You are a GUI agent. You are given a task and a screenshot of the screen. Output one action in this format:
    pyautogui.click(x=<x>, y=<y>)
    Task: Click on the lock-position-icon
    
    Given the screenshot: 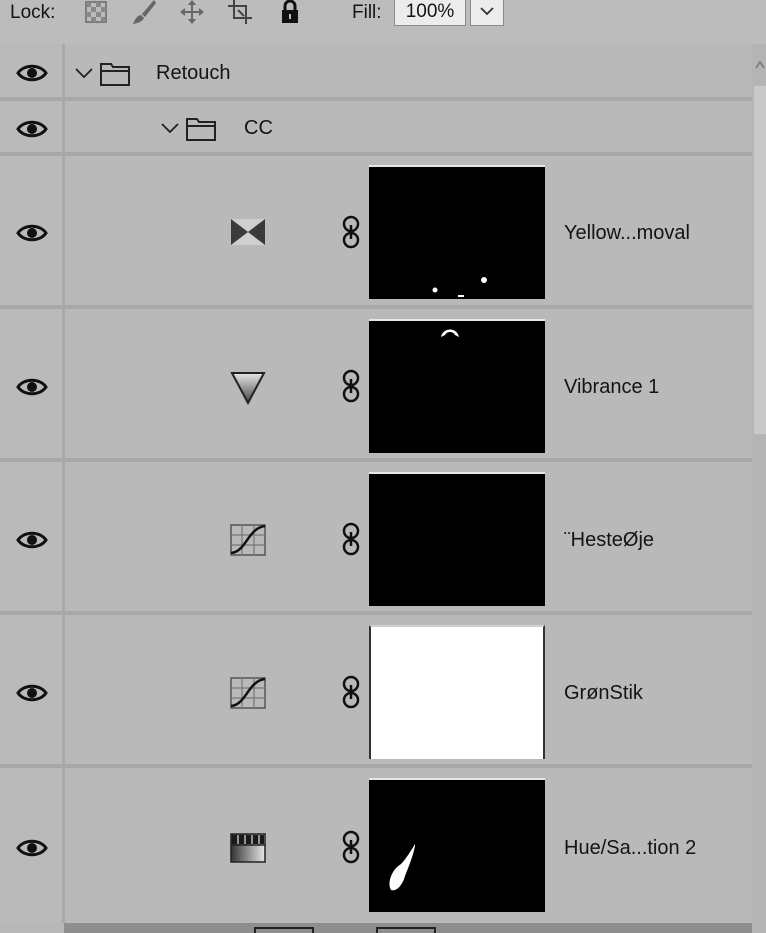 What is the action you would take?
    pyautogui.click(x=192, y=13)
    